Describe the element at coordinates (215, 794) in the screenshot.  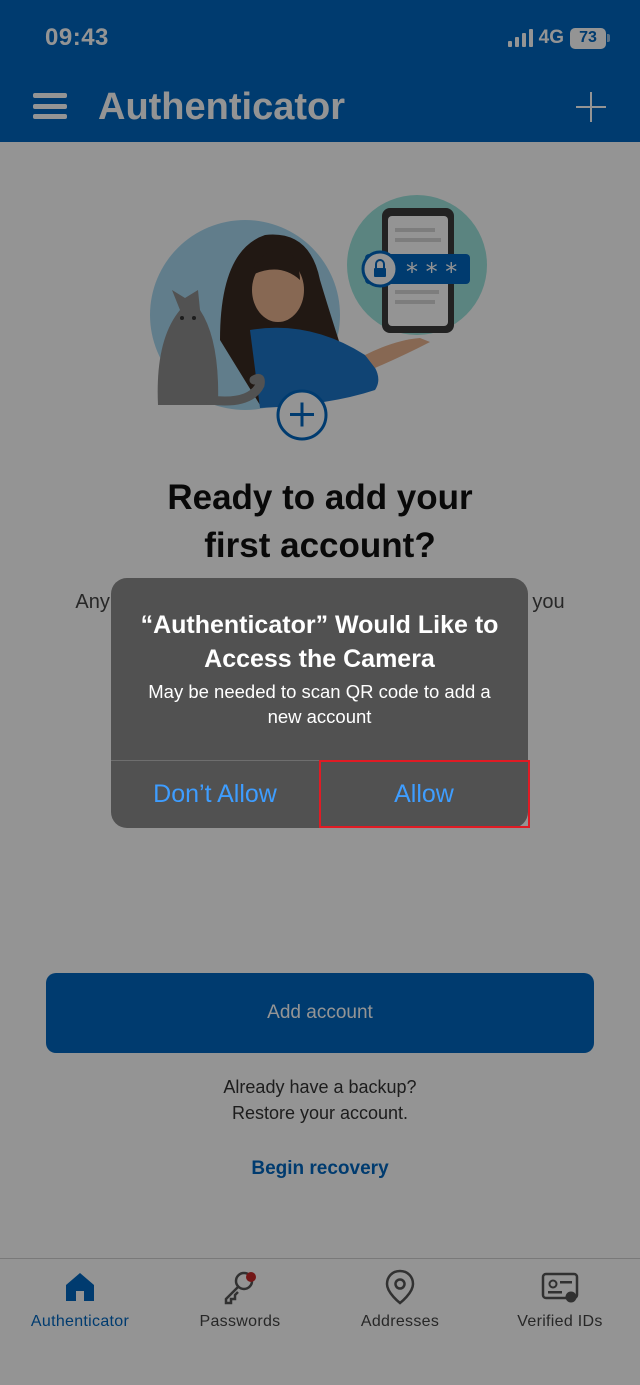
I see `dont-allow-button: Don’t Allow` at that location.